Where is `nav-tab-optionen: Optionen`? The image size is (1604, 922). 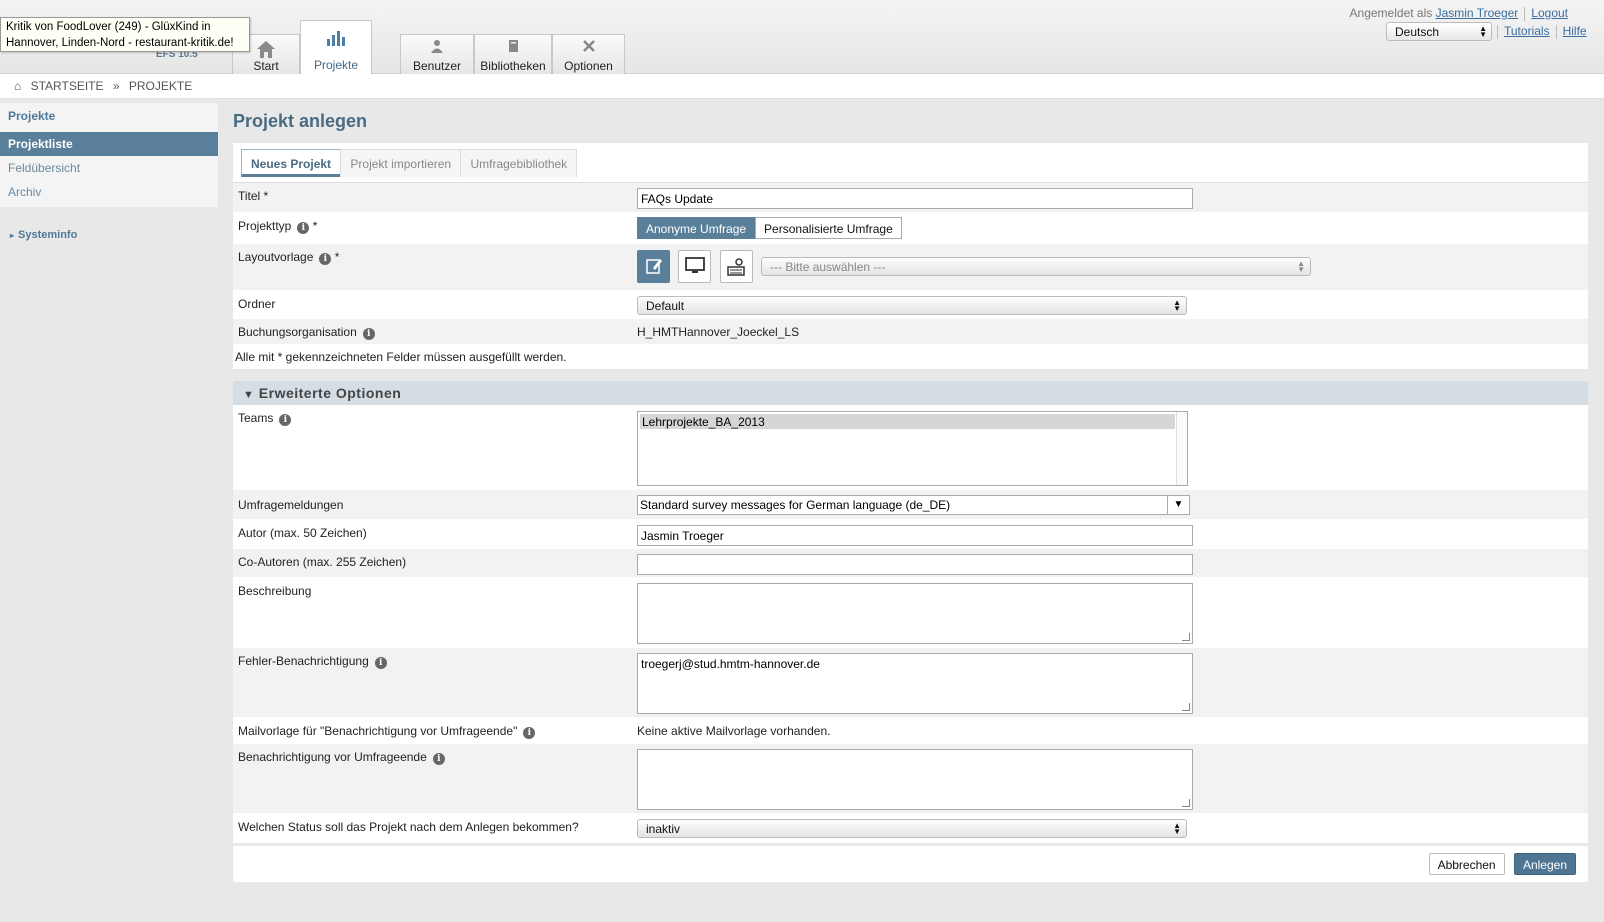 nav-tab-optionen: Optionen is located at coordinates (588, 54).